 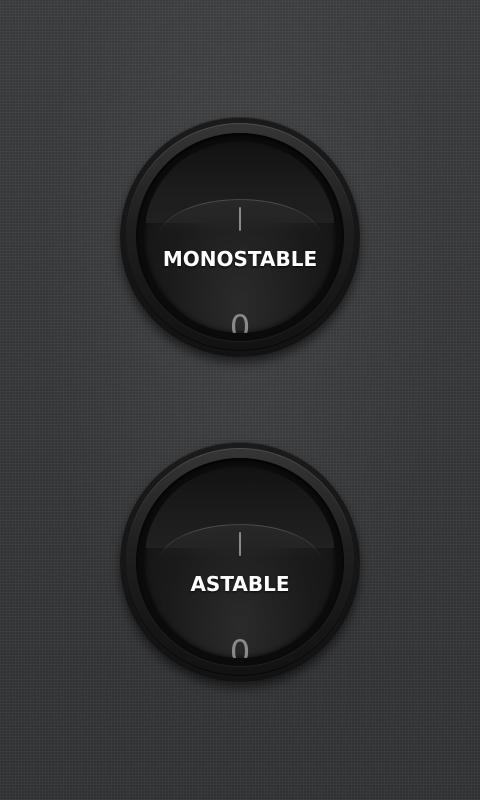 I want to click on switch-inner-ring: ASTABLE 0, so click(x=240, y=562).